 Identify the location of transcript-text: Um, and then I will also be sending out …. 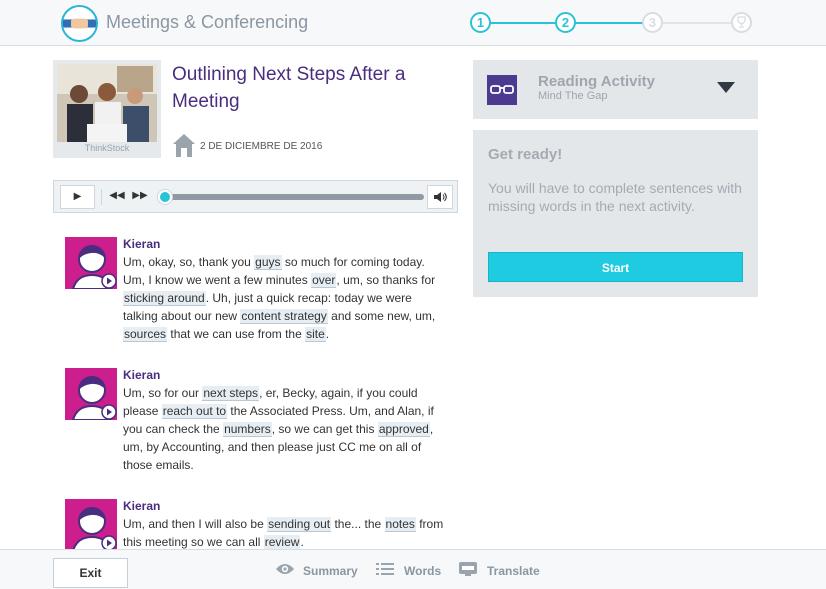
(285, 532).